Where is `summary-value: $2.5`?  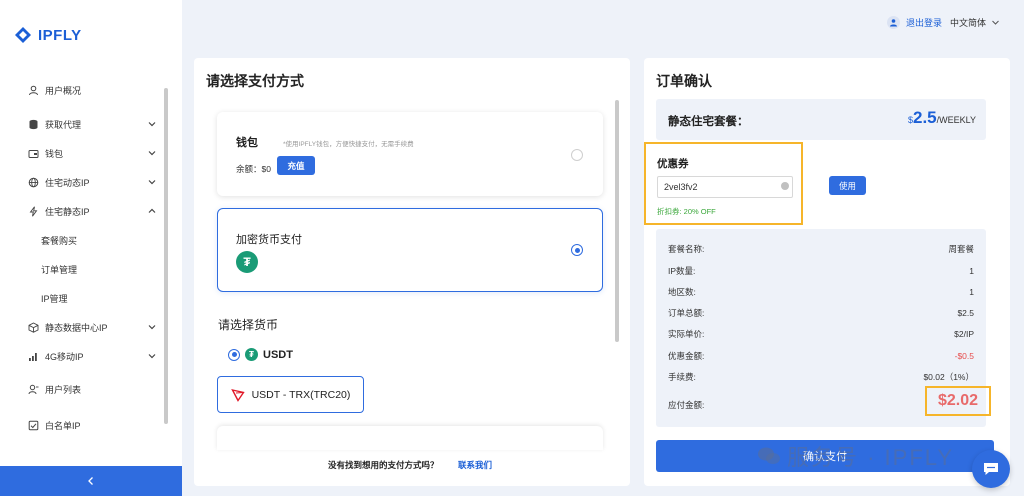
summary-value: $2.5 is located at coordinates (965, 313).